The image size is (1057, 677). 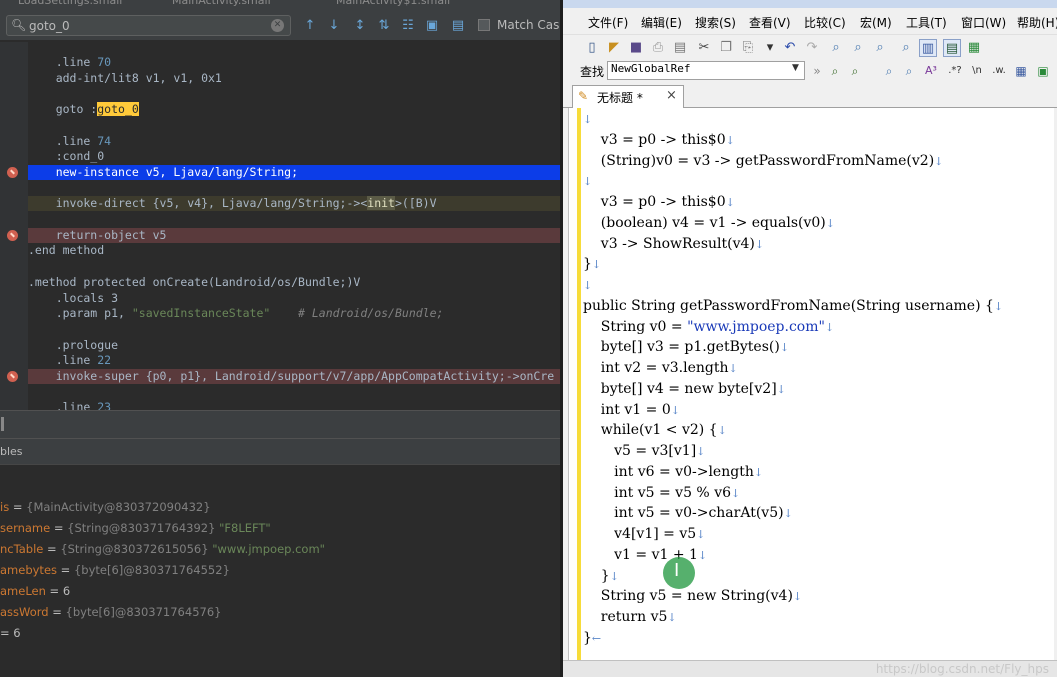 What do you see at coordinates (770, 48) in the screenshot?
I see `paste-dropdown-icon: ▾` at bounding box center [770, 48].